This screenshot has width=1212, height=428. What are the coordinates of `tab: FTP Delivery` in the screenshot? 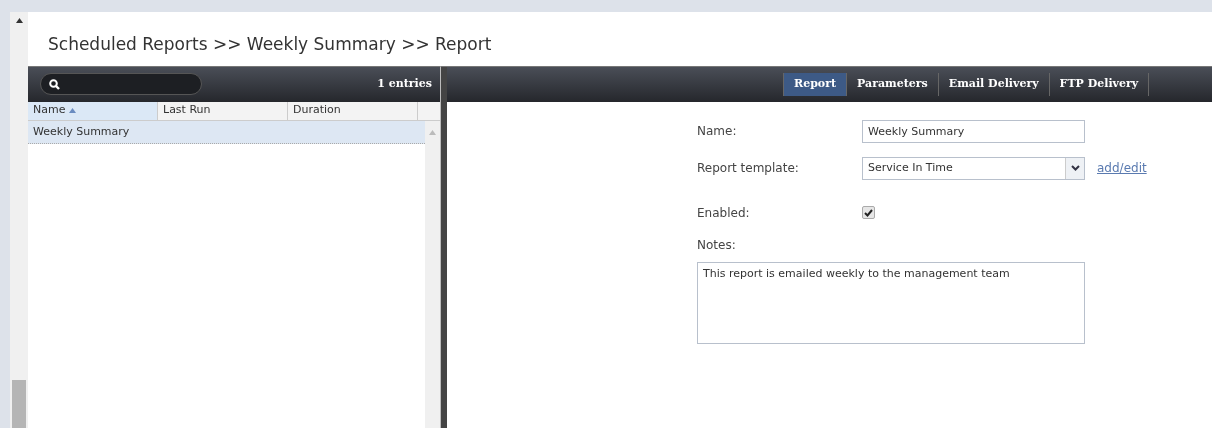 It's located at (1099, 84).